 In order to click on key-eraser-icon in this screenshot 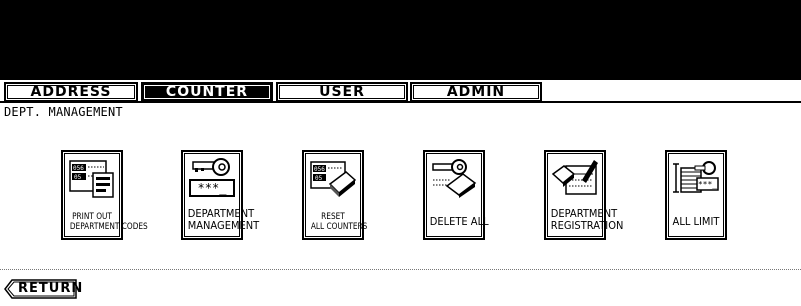, I will do `click(454, 178)`.